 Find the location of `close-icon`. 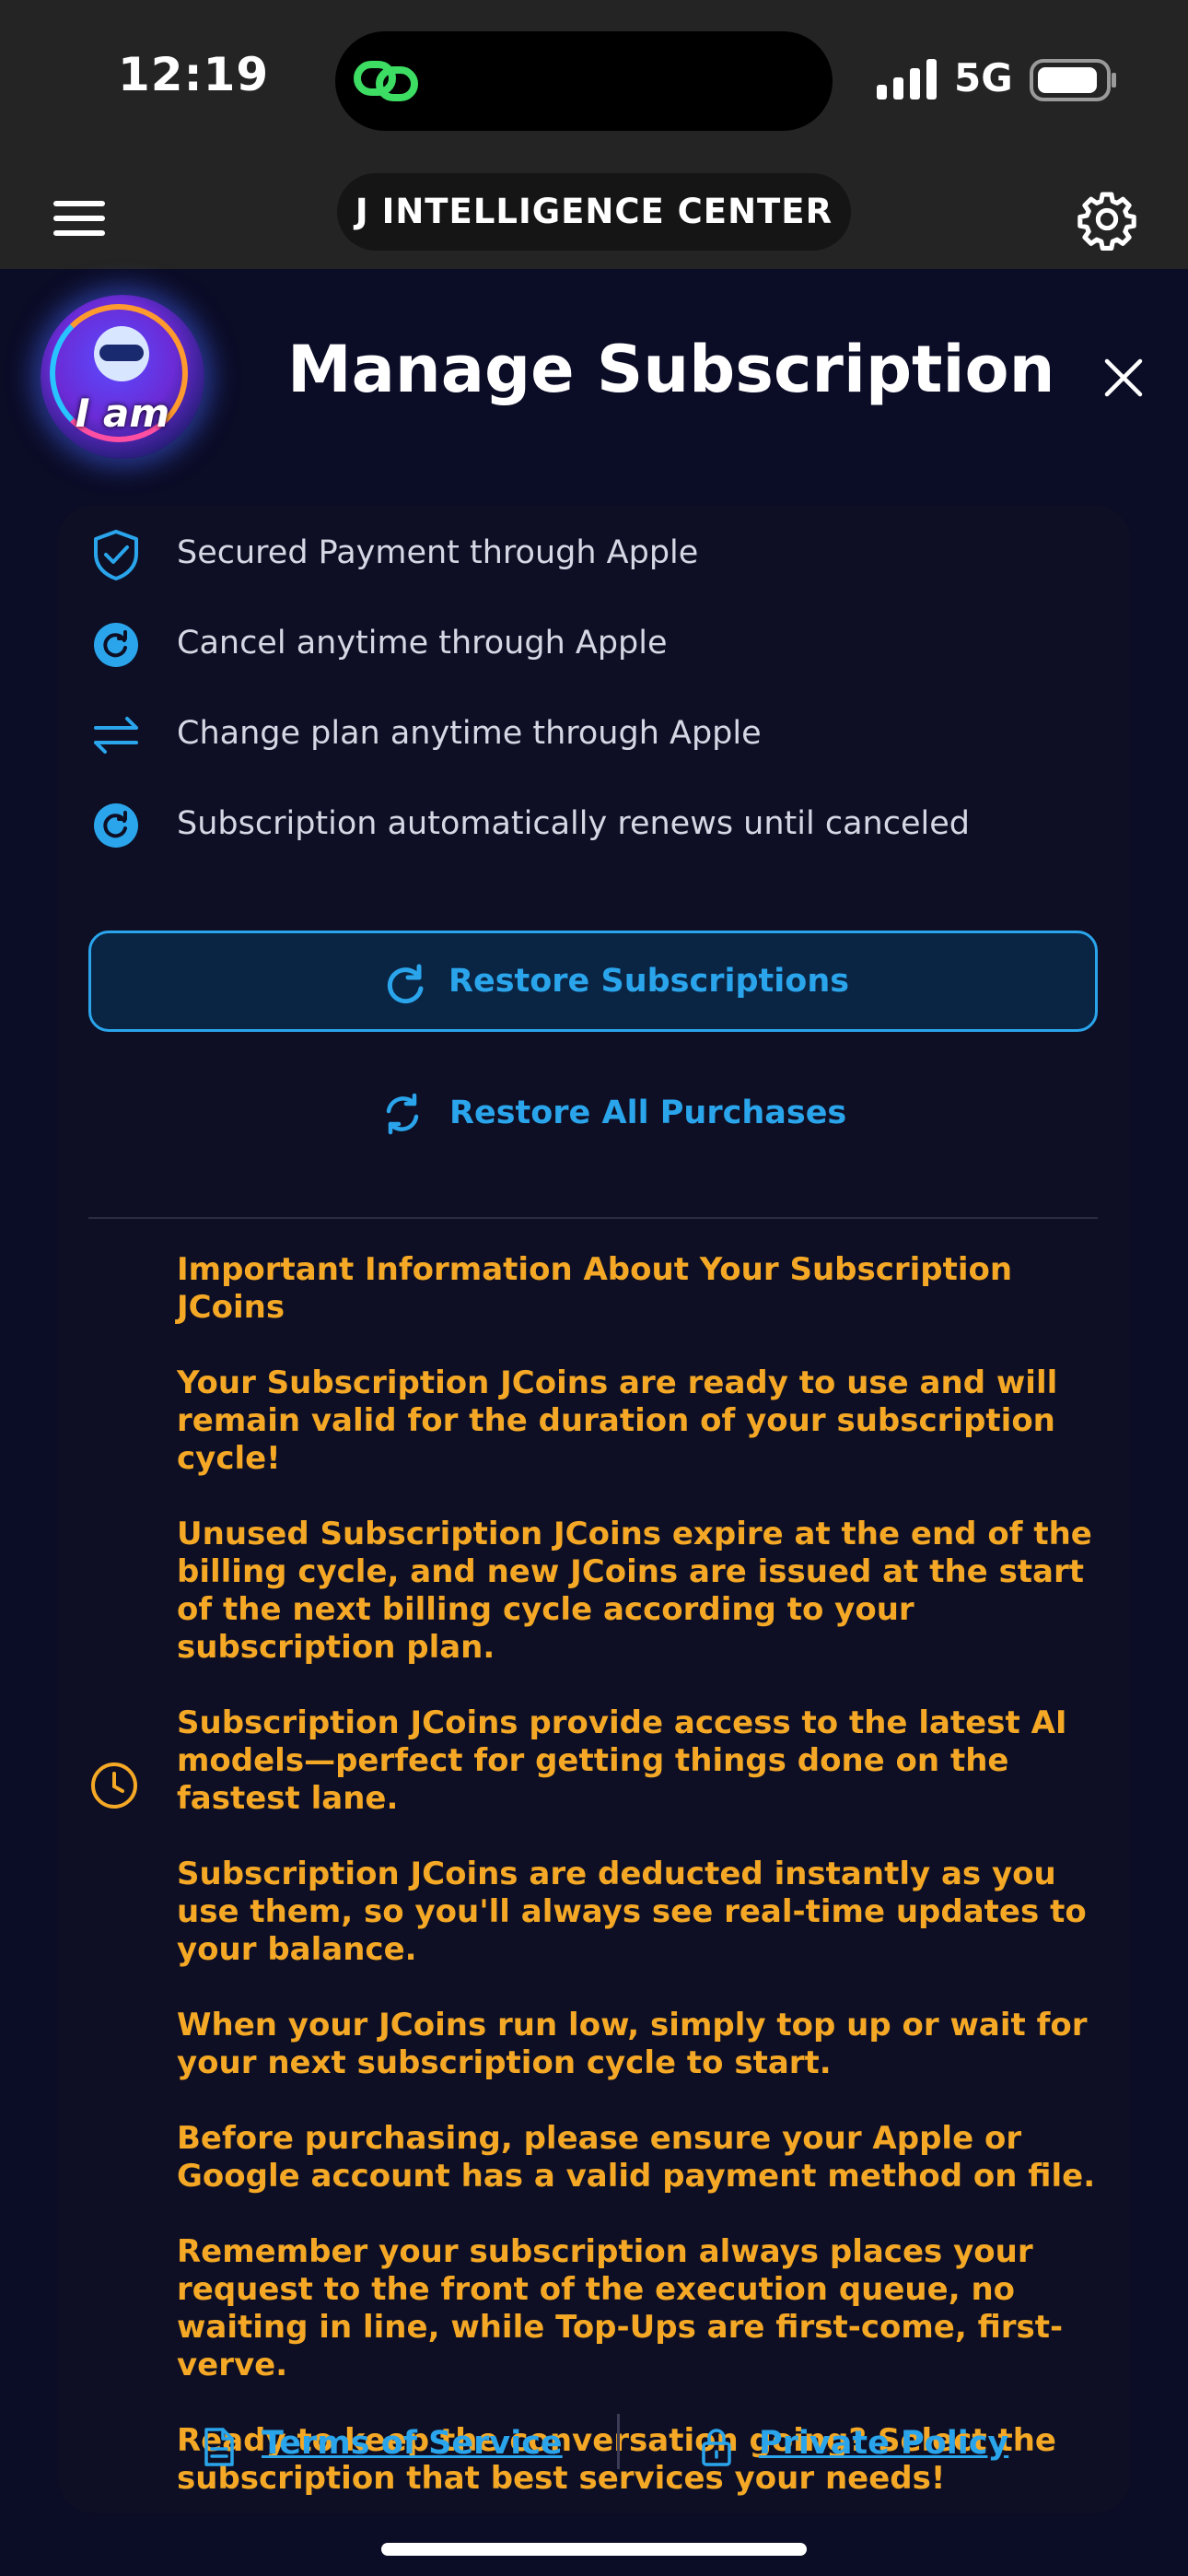

close-icon is located at coordinates (1123, 380).